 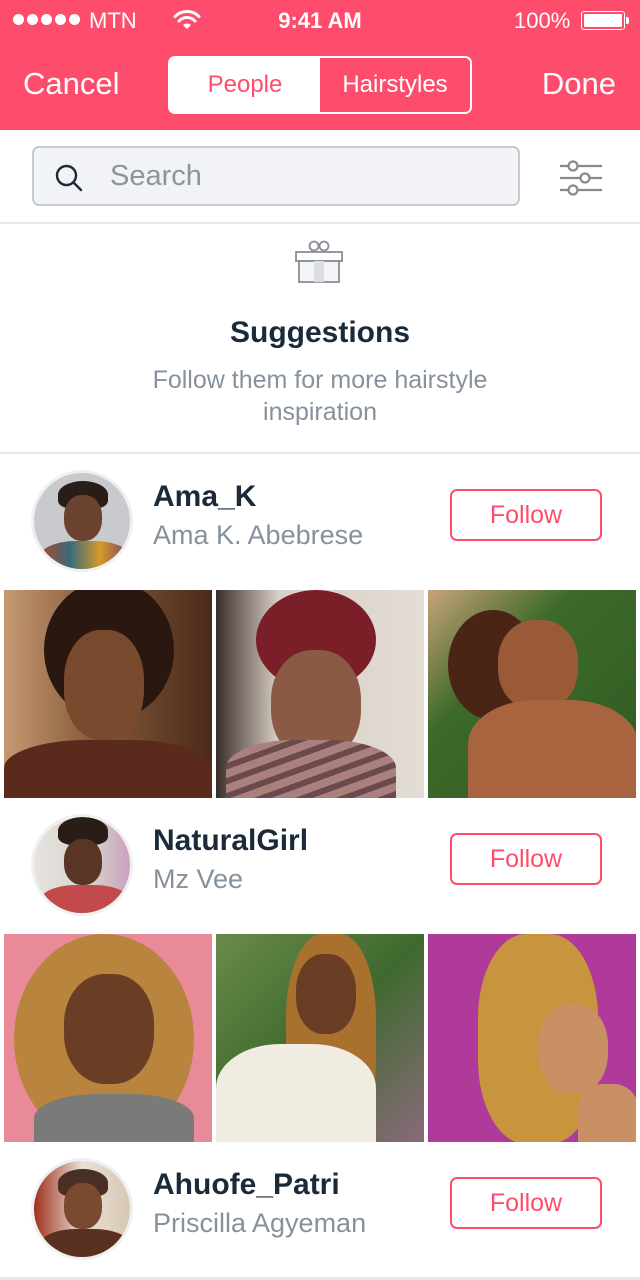 What do you see at coordinates (258, 535) in the screenshot?
I see `full-name: Ama K. Abebrese` at bounding box center [258, 535].